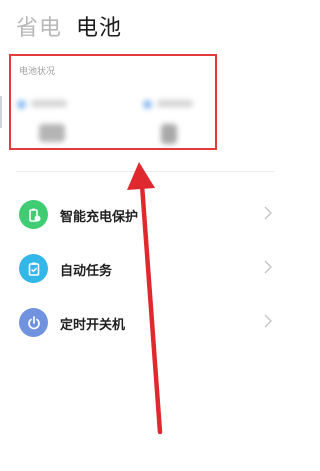  I want to click on clipboard-check-icon, so click(33, 268).